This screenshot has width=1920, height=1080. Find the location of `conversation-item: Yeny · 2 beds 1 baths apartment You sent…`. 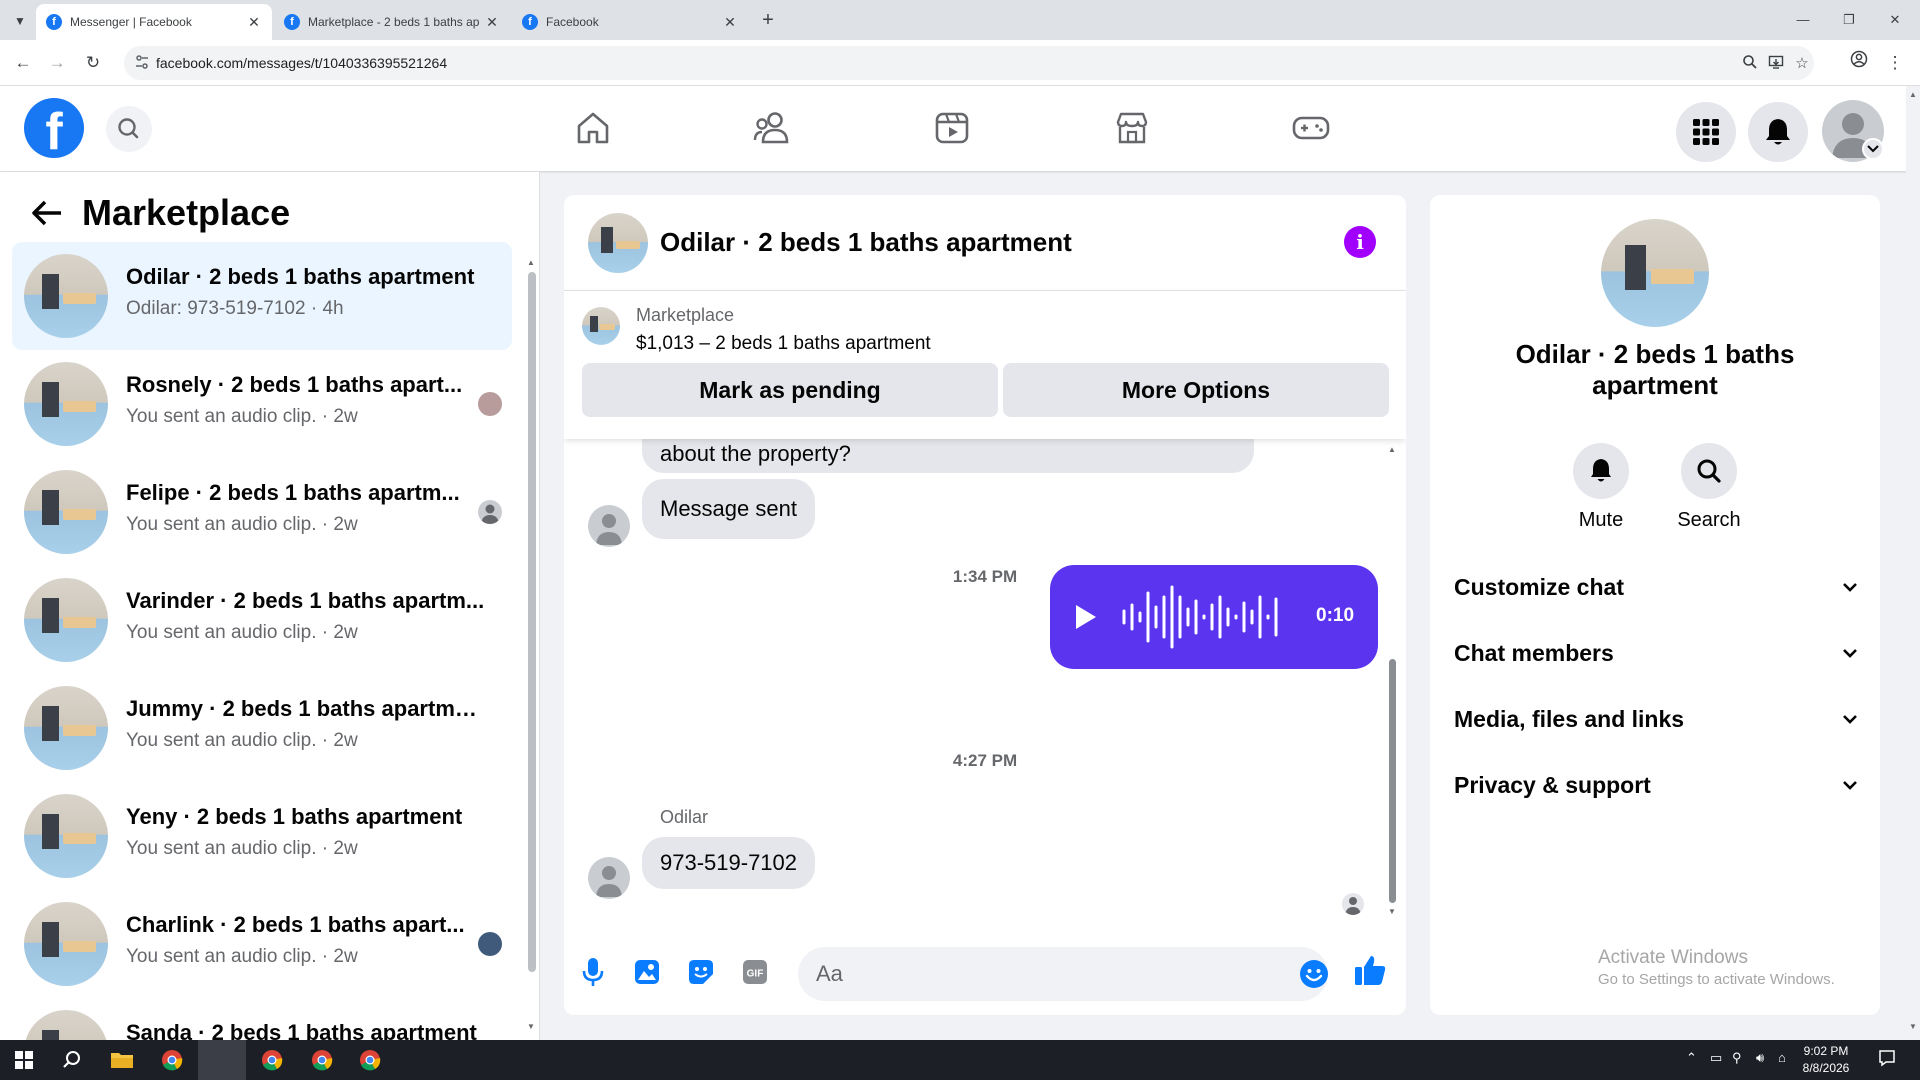

conversation-item: Yeny · 2 beds 1 baths apartment You sent… is located at coordinates (262, 836).